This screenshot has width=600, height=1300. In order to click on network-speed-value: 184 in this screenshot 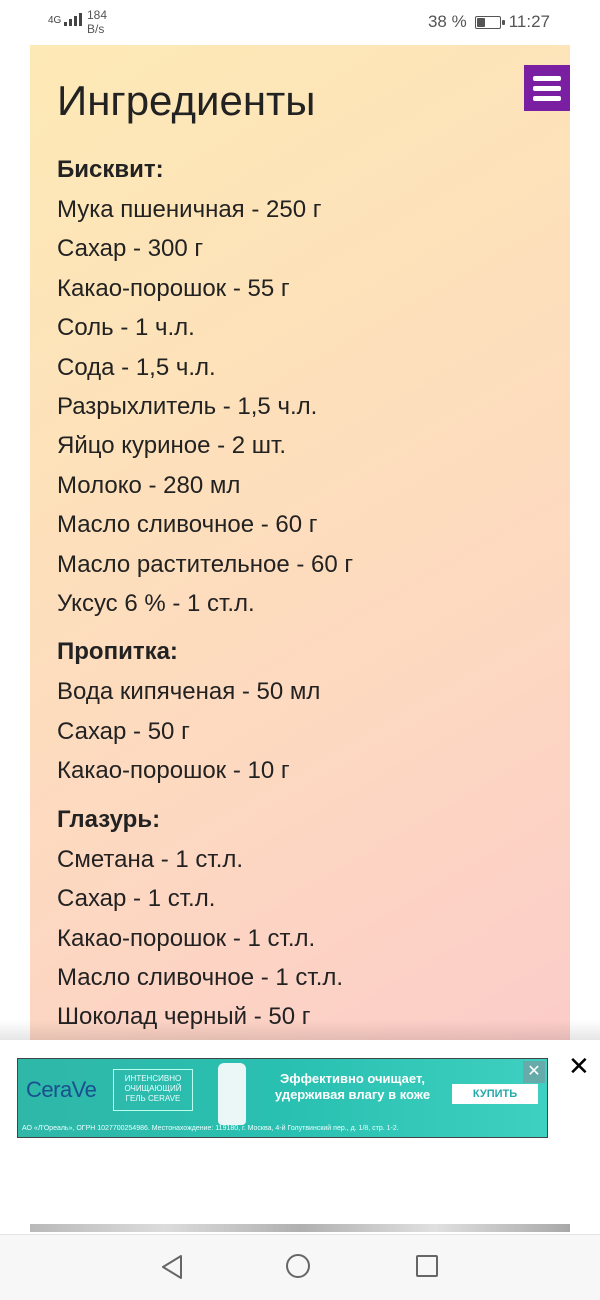, I will do `click(97, 15)`.